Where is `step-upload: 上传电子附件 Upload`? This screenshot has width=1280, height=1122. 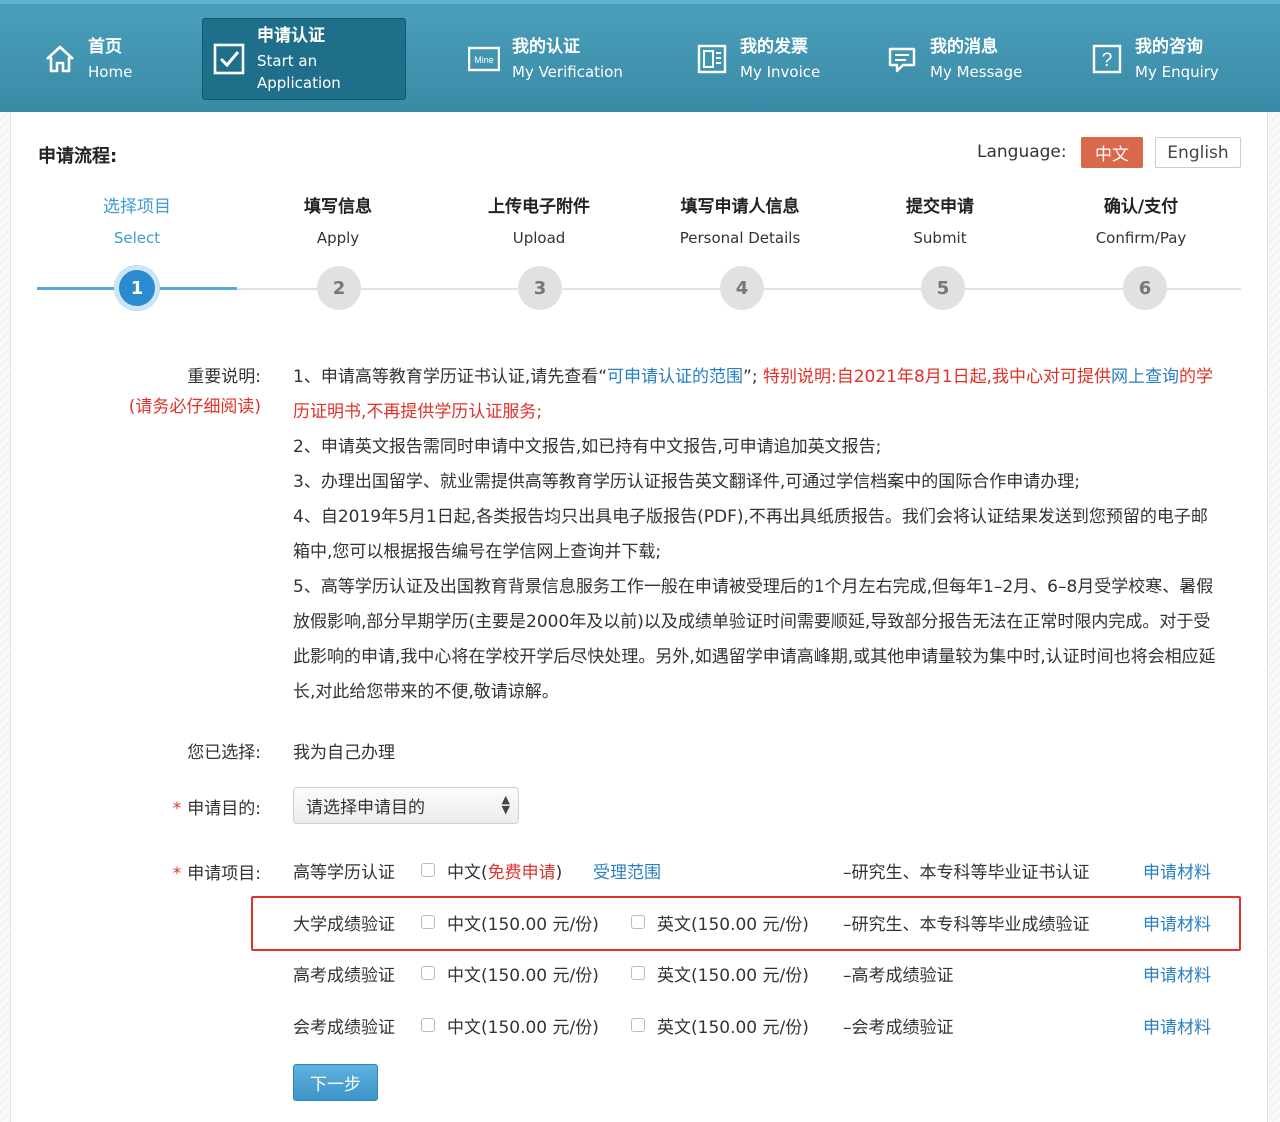 step-upload: 上传电子附件 Upload is located at coordinates (539, 221).